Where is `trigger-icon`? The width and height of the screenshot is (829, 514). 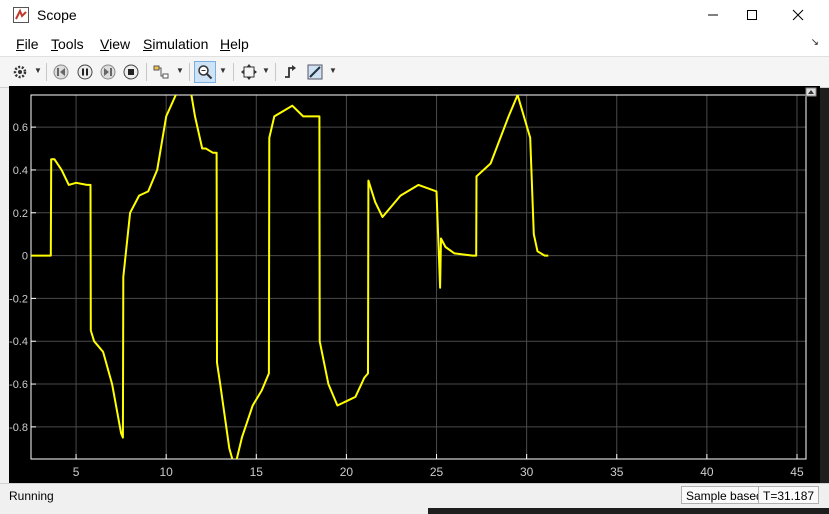 trigger-icon is located at coordinates (290, 71).